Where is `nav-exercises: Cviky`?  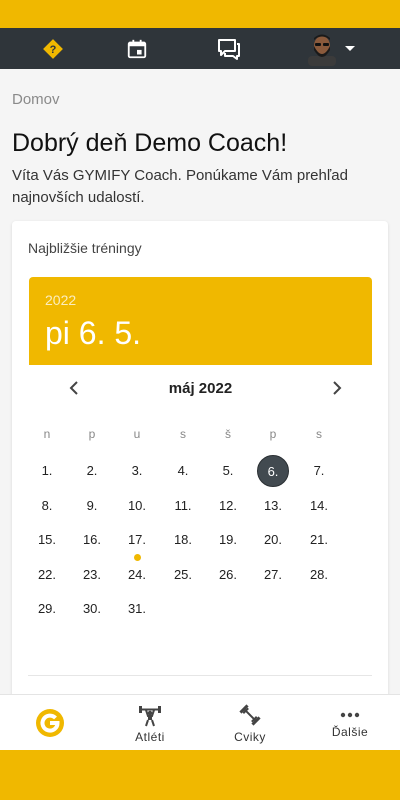
nav-exercises: Cviky is located at coordinates (250, 723).